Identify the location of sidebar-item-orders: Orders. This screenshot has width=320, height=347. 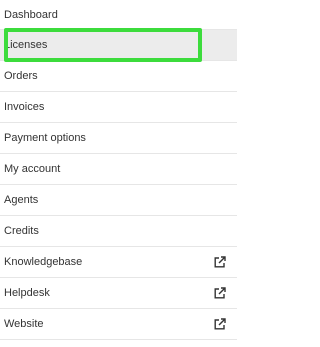
(118, 76).